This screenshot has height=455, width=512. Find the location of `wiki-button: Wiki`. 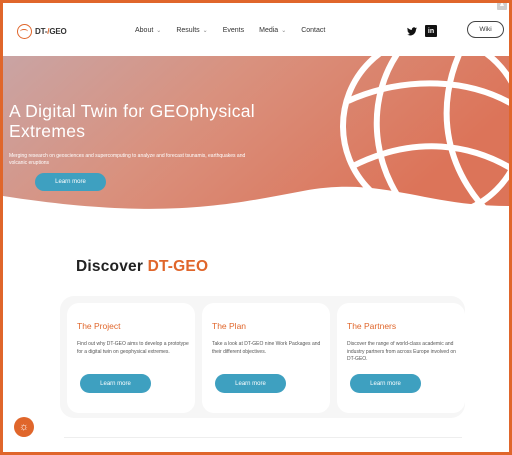

wiki-button: Wiki is located at coordinates (485, 29).